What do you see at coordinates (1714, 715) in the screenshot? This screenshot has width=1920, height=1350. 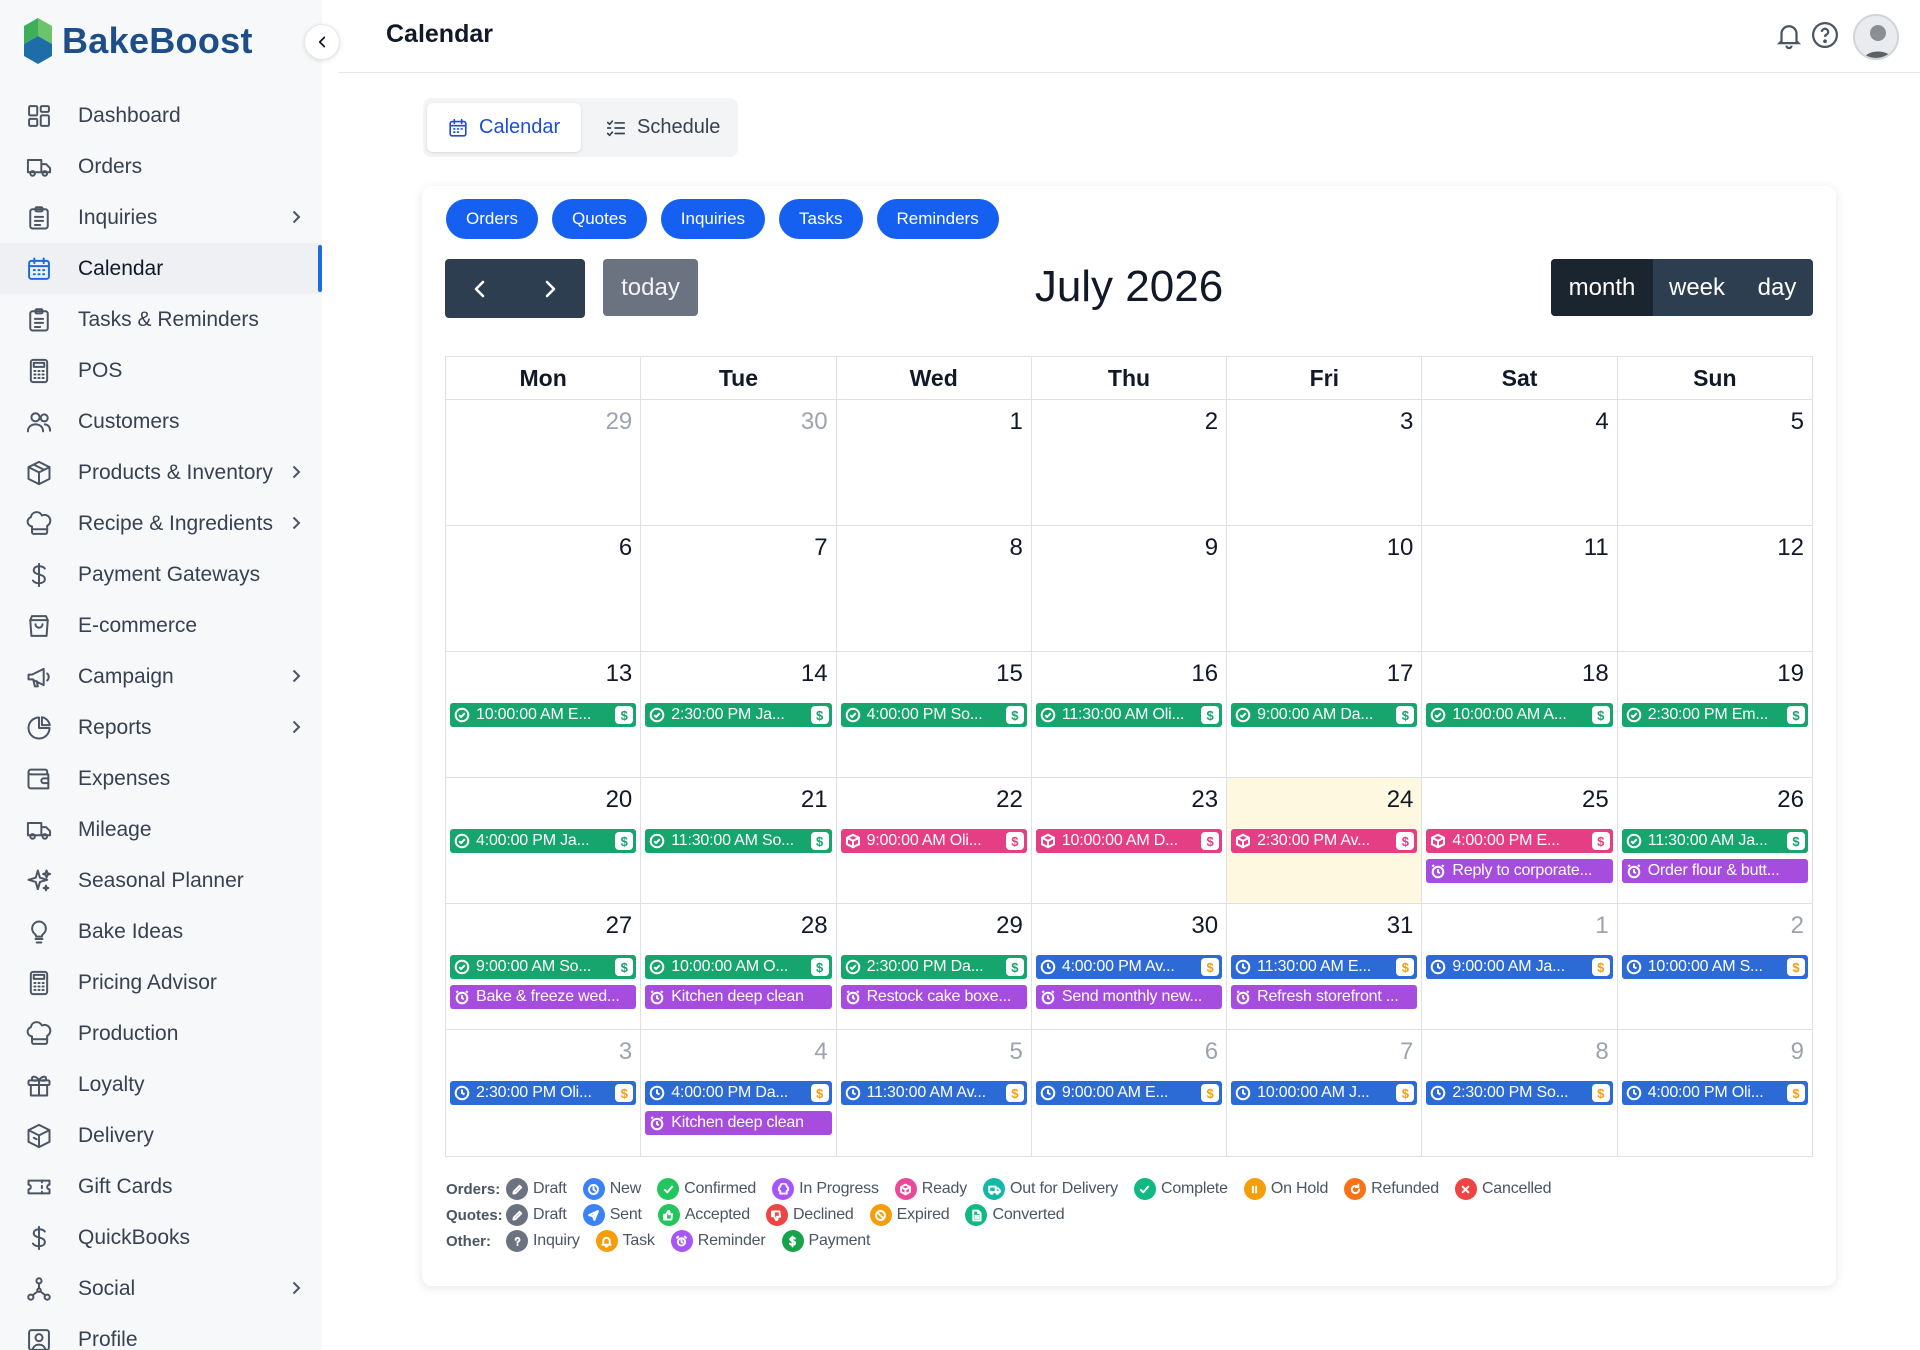 I see `calendar-event: 2:30:00 PM Em... $` at bounding box center [1714, 715].